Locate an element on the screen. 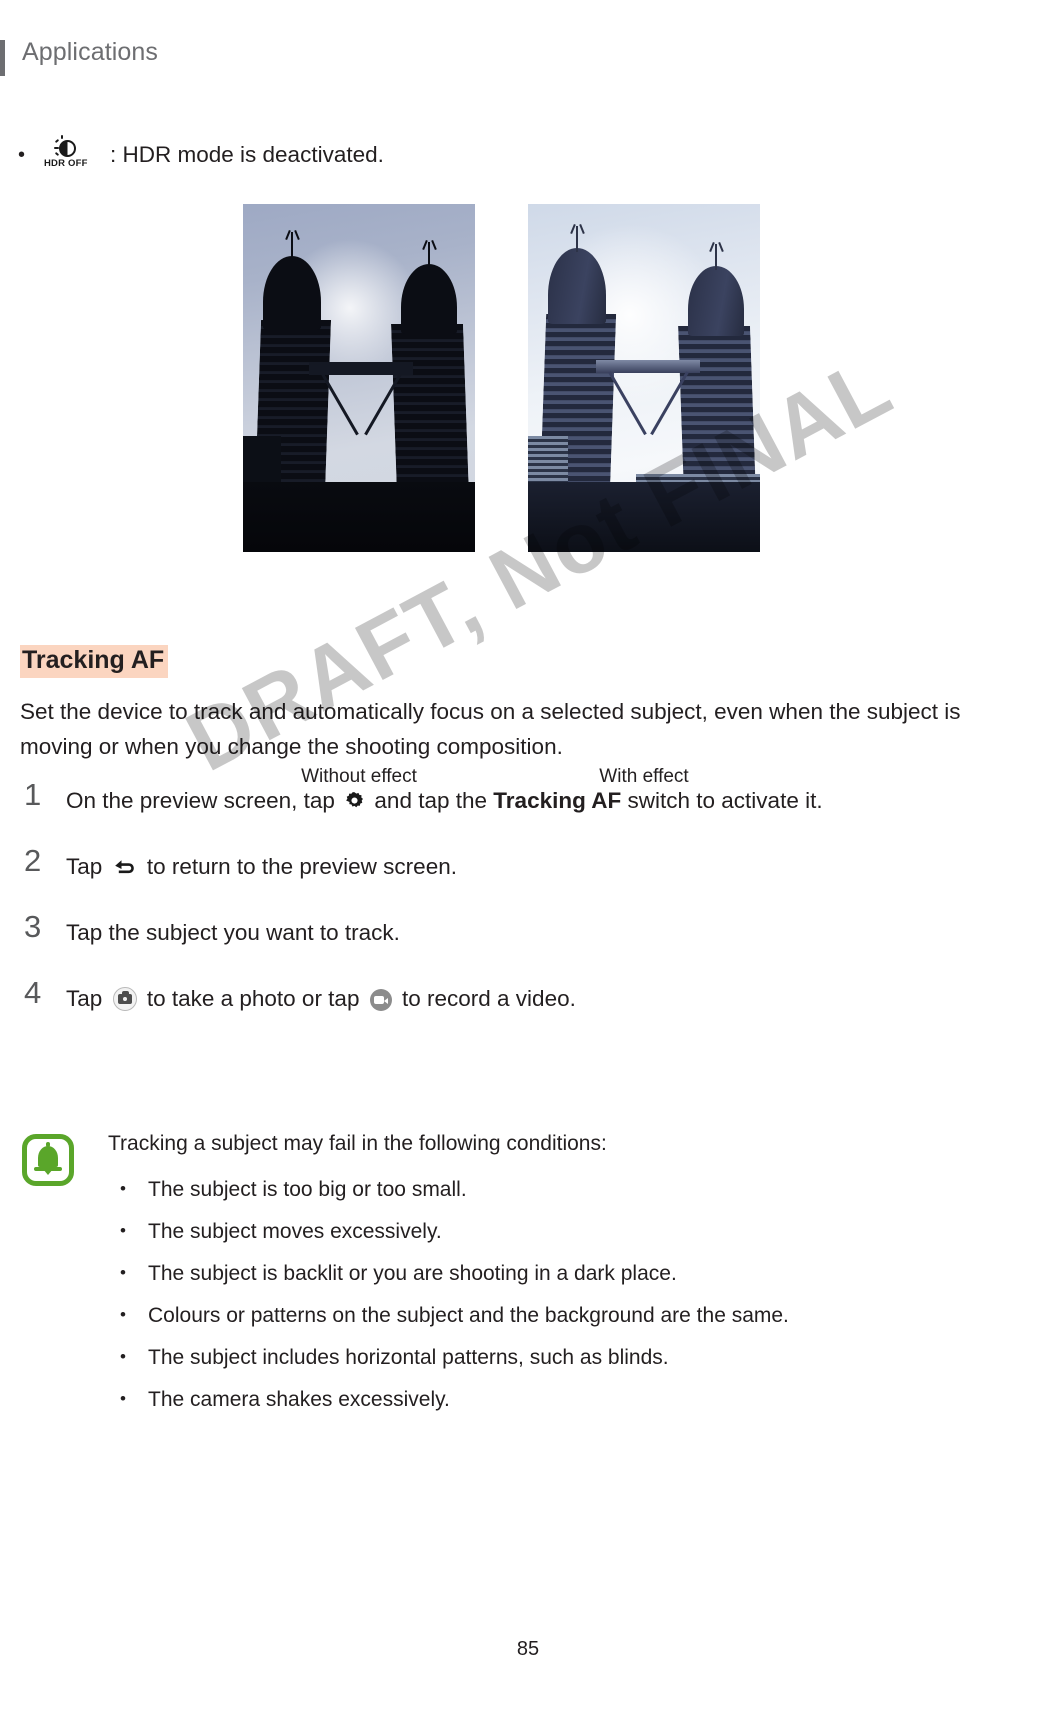 The width and height of the screenshot is (1056, 1719). bell-clapper is located at coordinates (48, 1172).